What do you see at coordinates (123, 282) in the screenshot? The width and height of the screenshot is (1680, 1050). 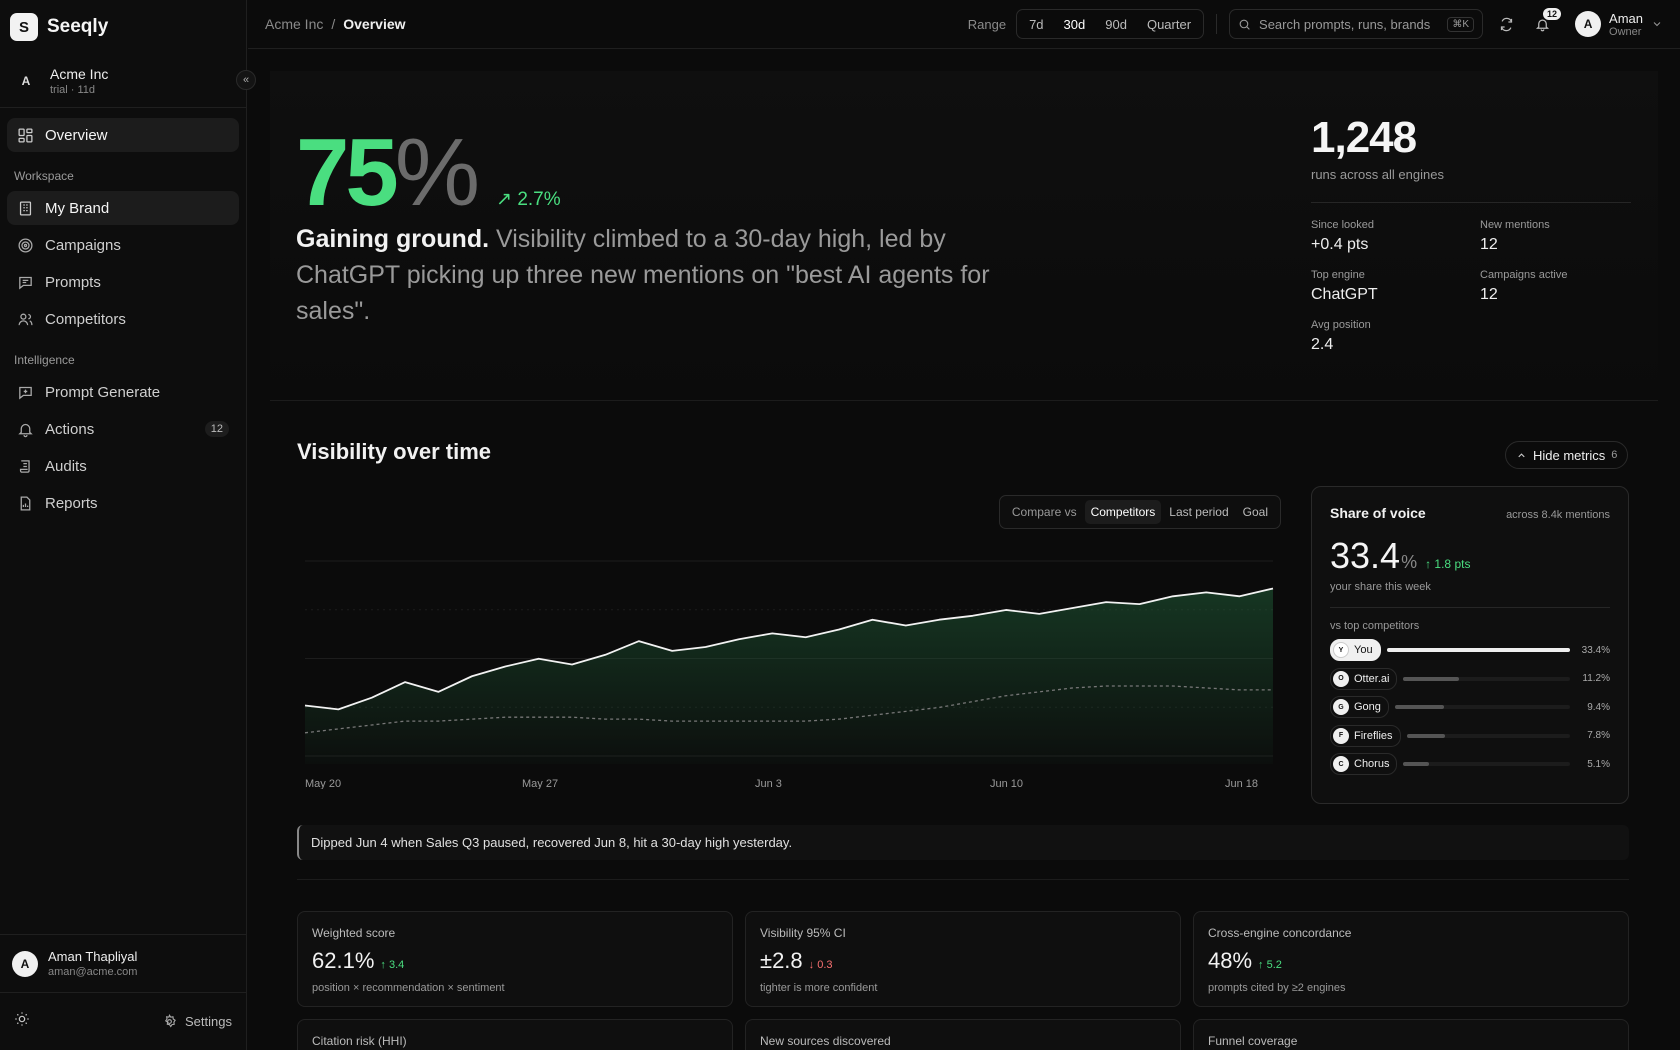 I see `sidebar-item-prompts: Prompts` at bounding box center [123, 282].